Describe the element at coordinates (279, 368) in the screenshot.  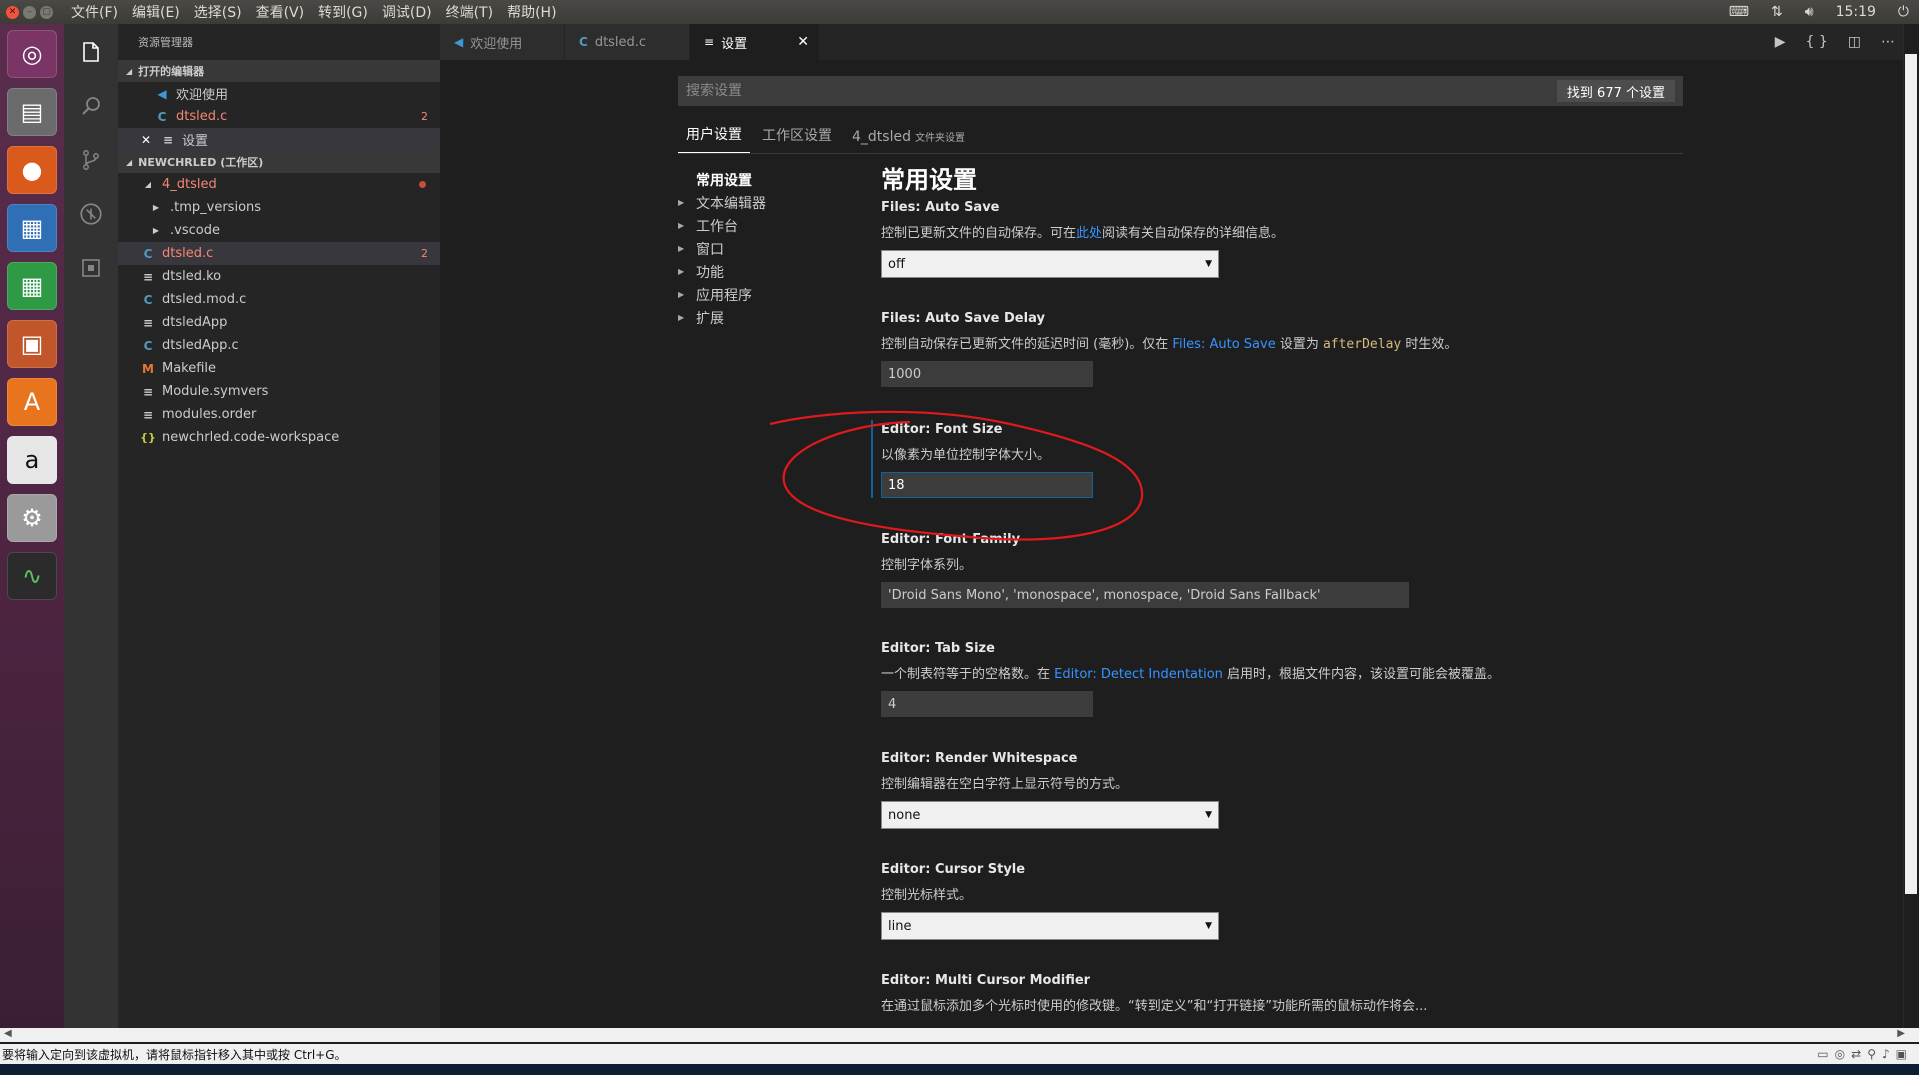
I see `tree-item-makefile: M Makefile` at that location.